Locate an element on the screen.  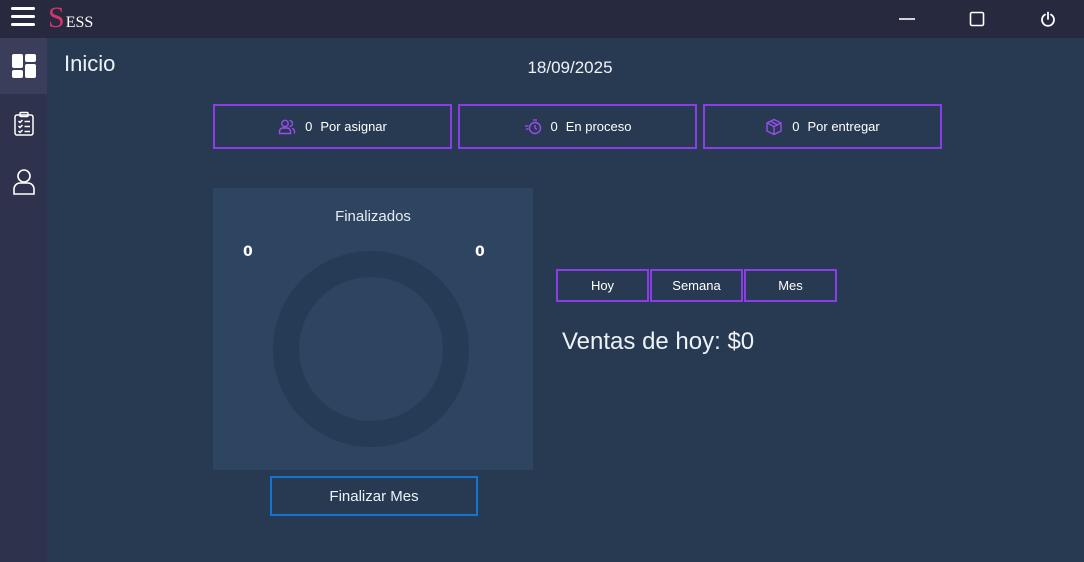
current-date: 18/09/2025 is located at coordinates (570, 67).